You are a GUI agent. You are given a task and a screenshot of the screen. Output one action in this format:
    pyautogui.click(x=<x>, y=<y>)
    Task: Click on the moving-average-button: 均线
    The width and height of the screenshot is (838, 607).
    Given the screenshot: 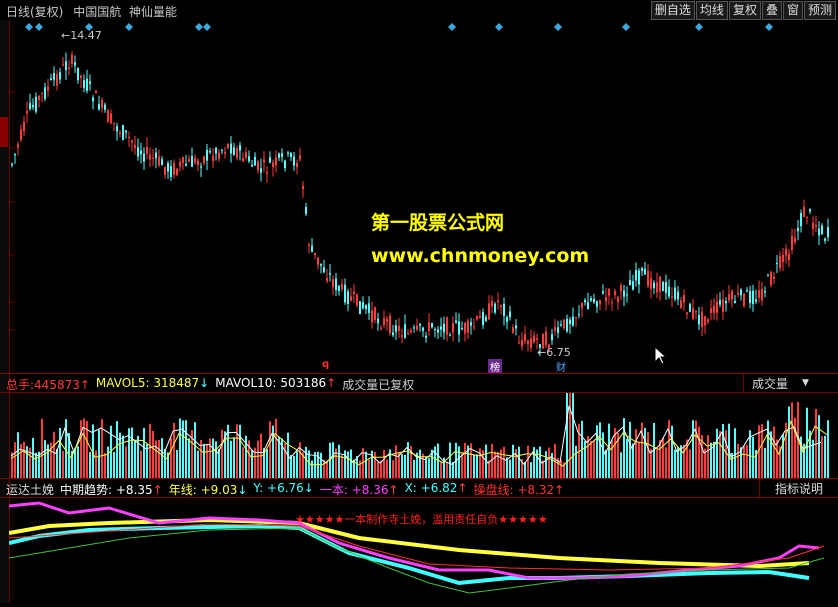 What is the action you would take?
    pyautogui.click(x=711, y=10)
    